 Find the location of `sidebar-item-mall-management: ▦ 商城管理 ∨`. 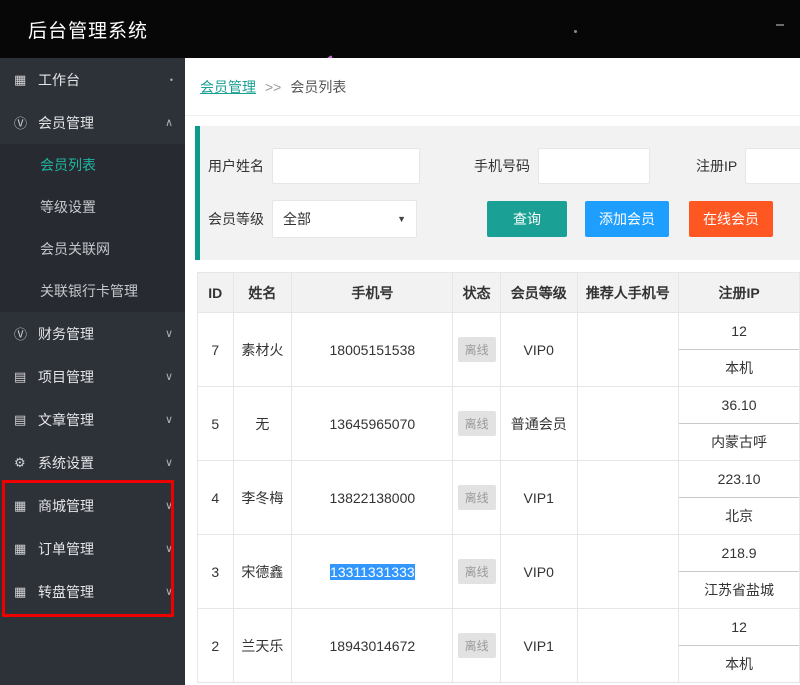

sidebar-item-mall-management: ▦ 商城管理 ∨ is located at coordinates (92, 505).